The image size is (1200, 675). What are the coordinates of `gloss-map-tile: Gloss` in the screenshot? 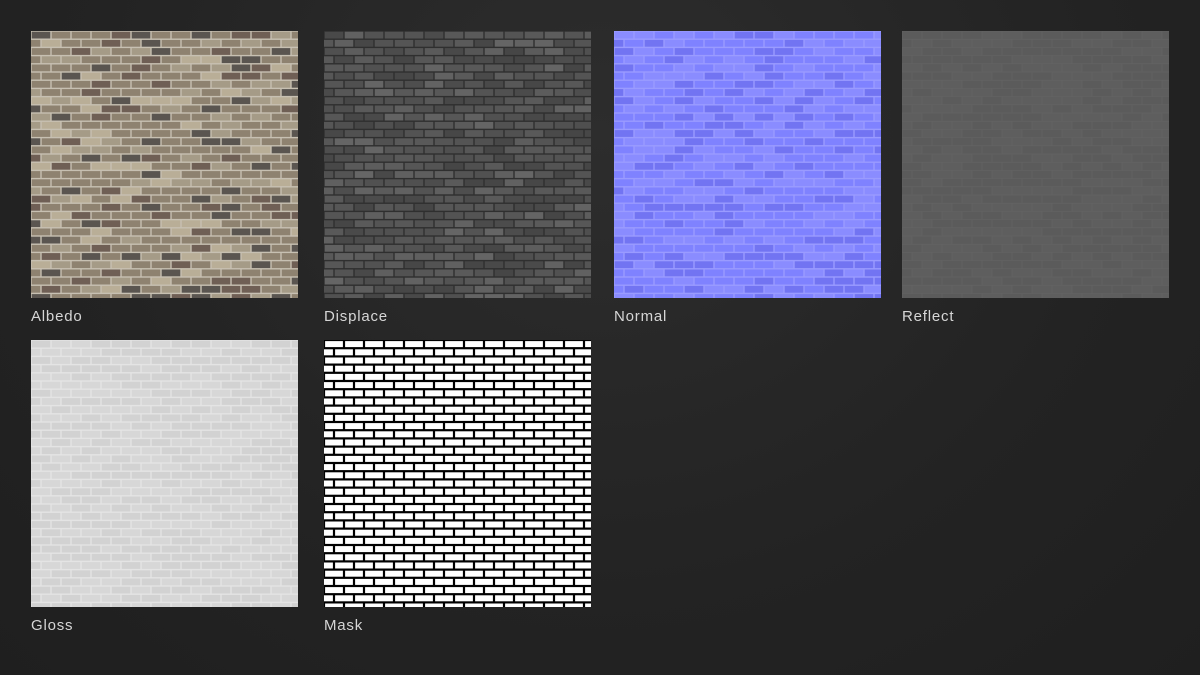 It's located at (164, 487).